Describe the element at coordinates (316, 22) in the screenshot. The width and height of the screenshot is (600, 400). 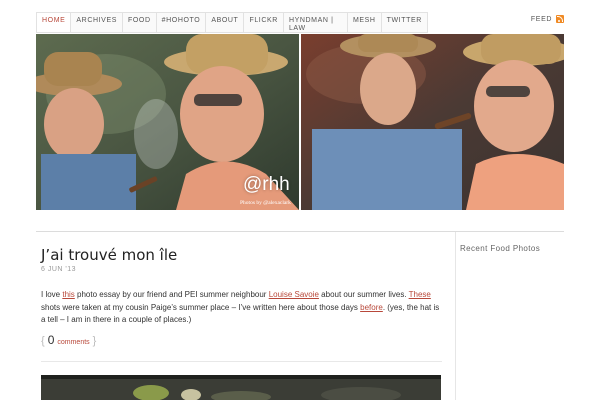
I see `nav-item-hyndman-law: HYNDMAN | LAW` at that location.